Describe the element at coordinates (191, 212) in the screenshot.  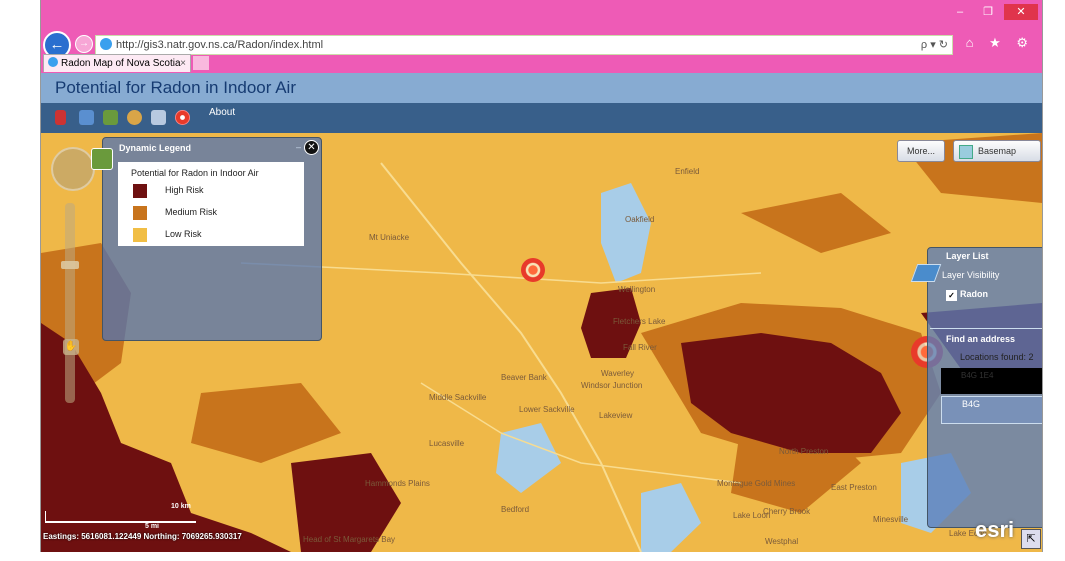
I see `legend-label: Medium Risk` at that location.